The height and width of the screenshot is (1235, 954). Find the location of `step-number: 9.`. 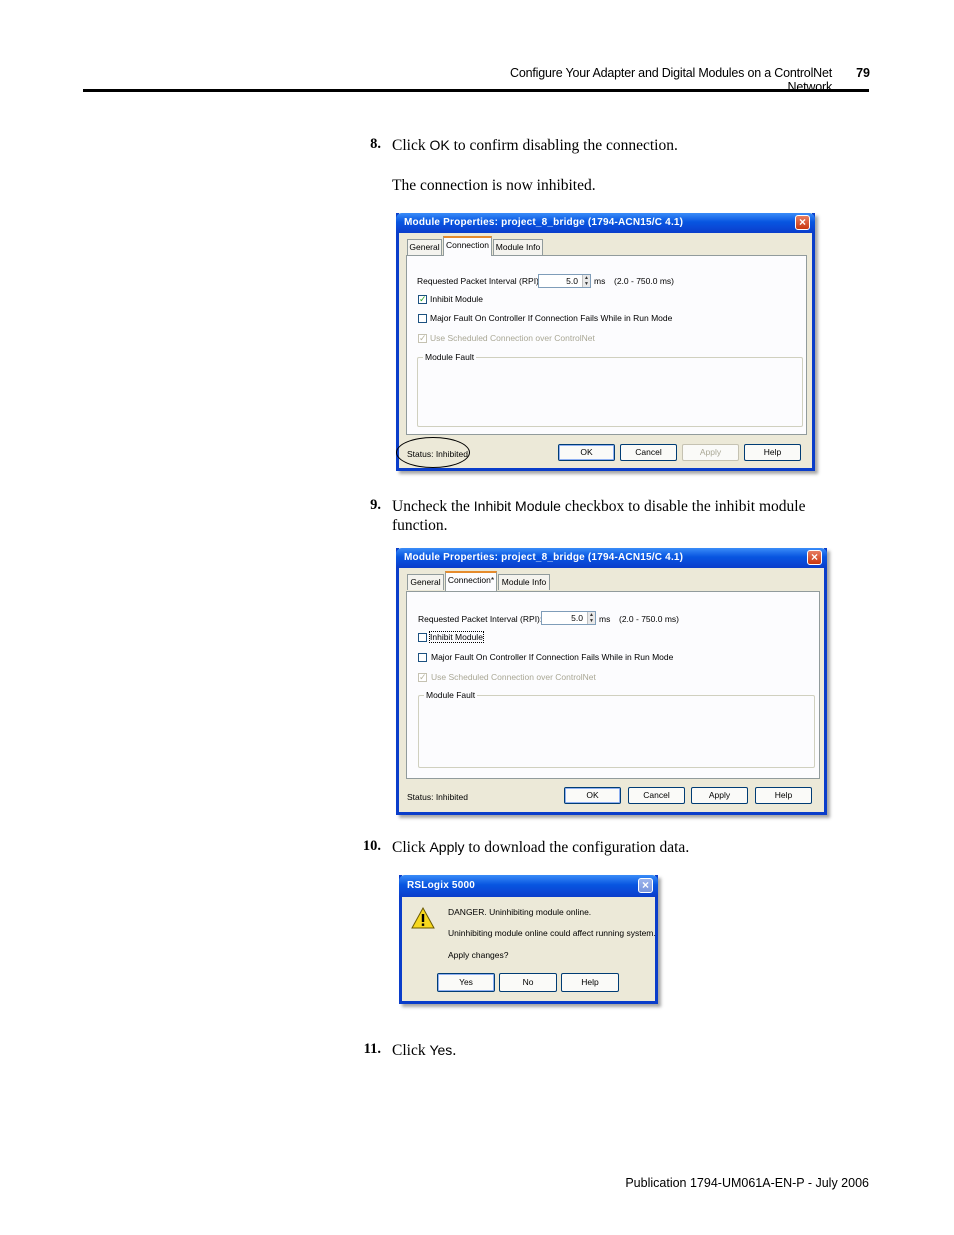

step-number: 9. is located at coordinates (375, 505).